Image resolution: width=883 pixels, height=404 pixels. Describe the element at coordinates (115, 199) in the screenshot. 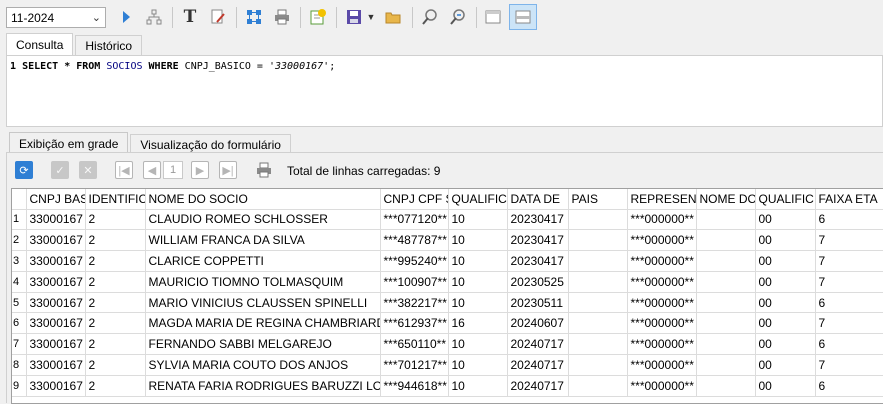

I see `column-header: IDENTIFIC` at that location.